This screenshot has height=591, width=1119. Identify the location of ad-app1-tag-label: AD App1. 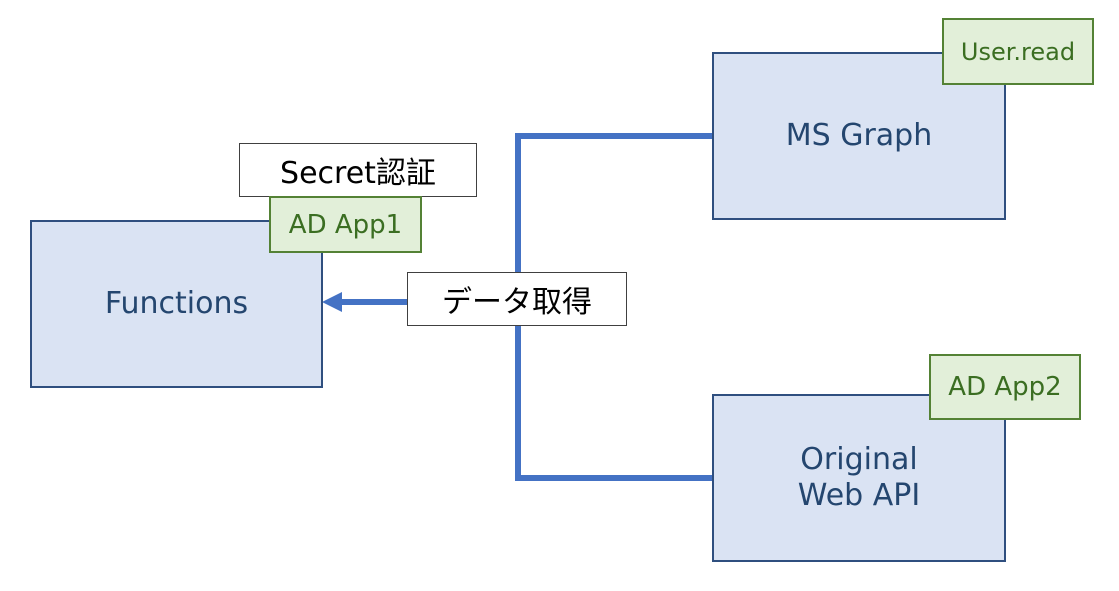
(345, 224).